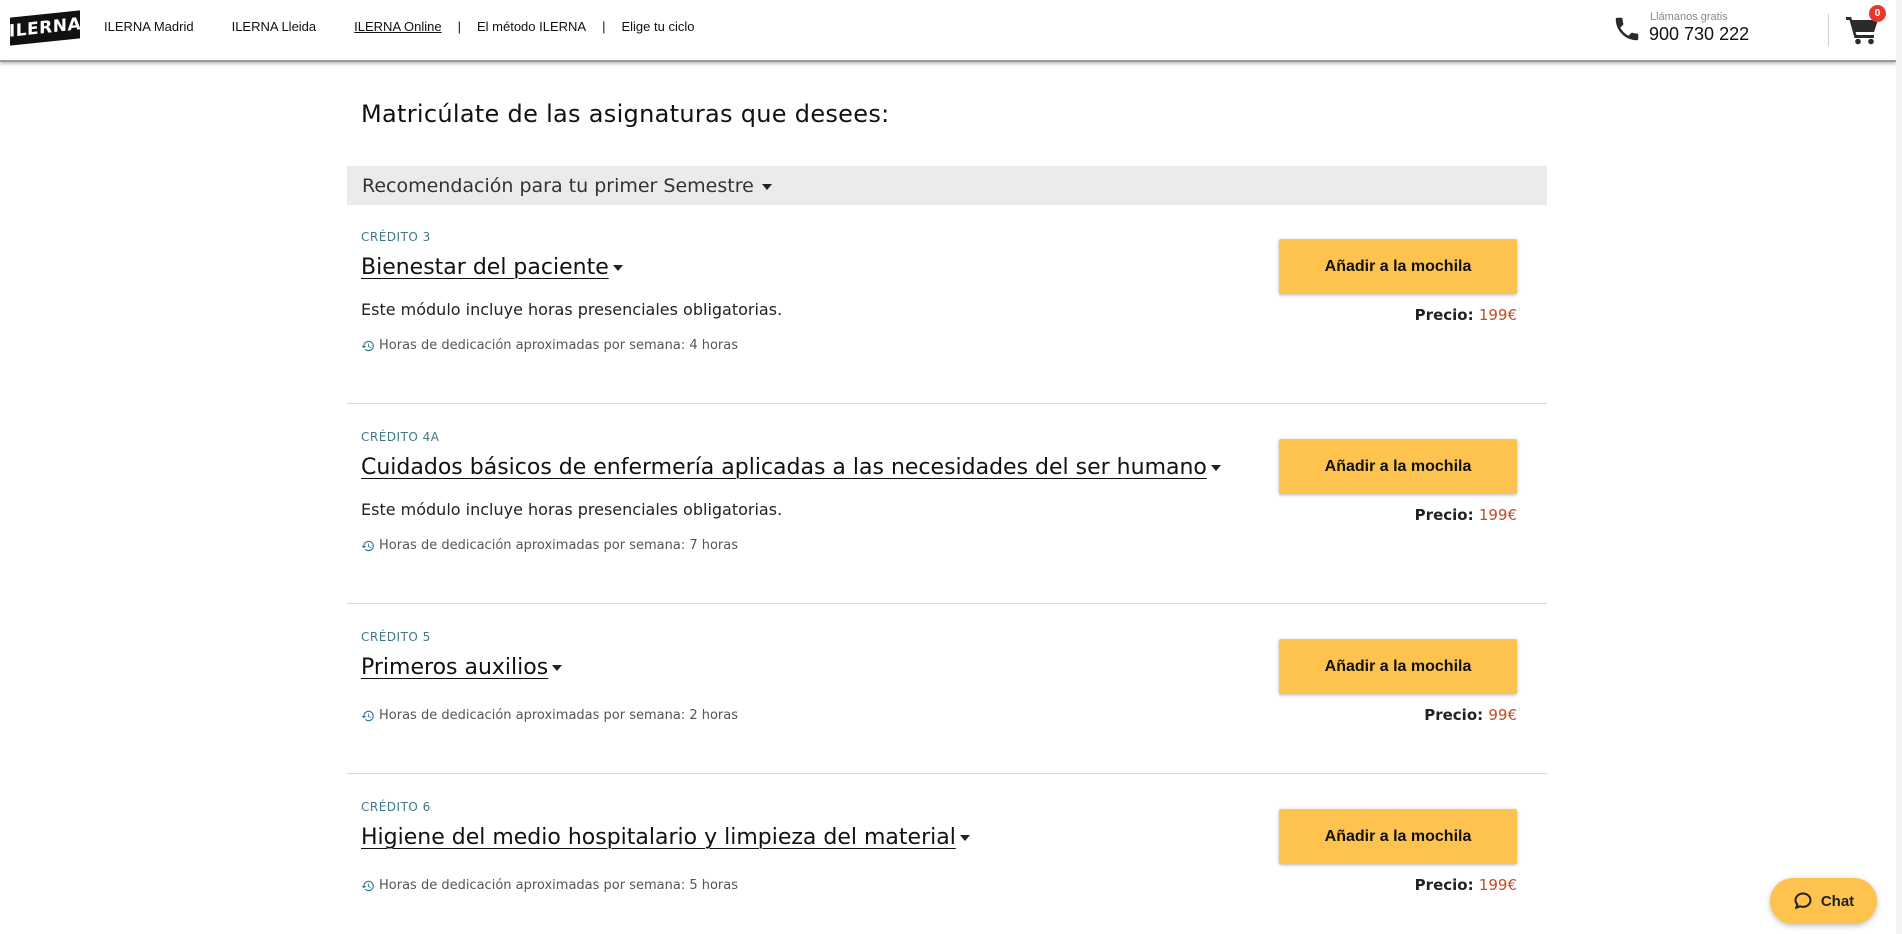 Image resolution: width=1902 pixels, height=934 pixels. I want to click on semester-label: Recomendación para tu primer Semestre, so click(567, 186).